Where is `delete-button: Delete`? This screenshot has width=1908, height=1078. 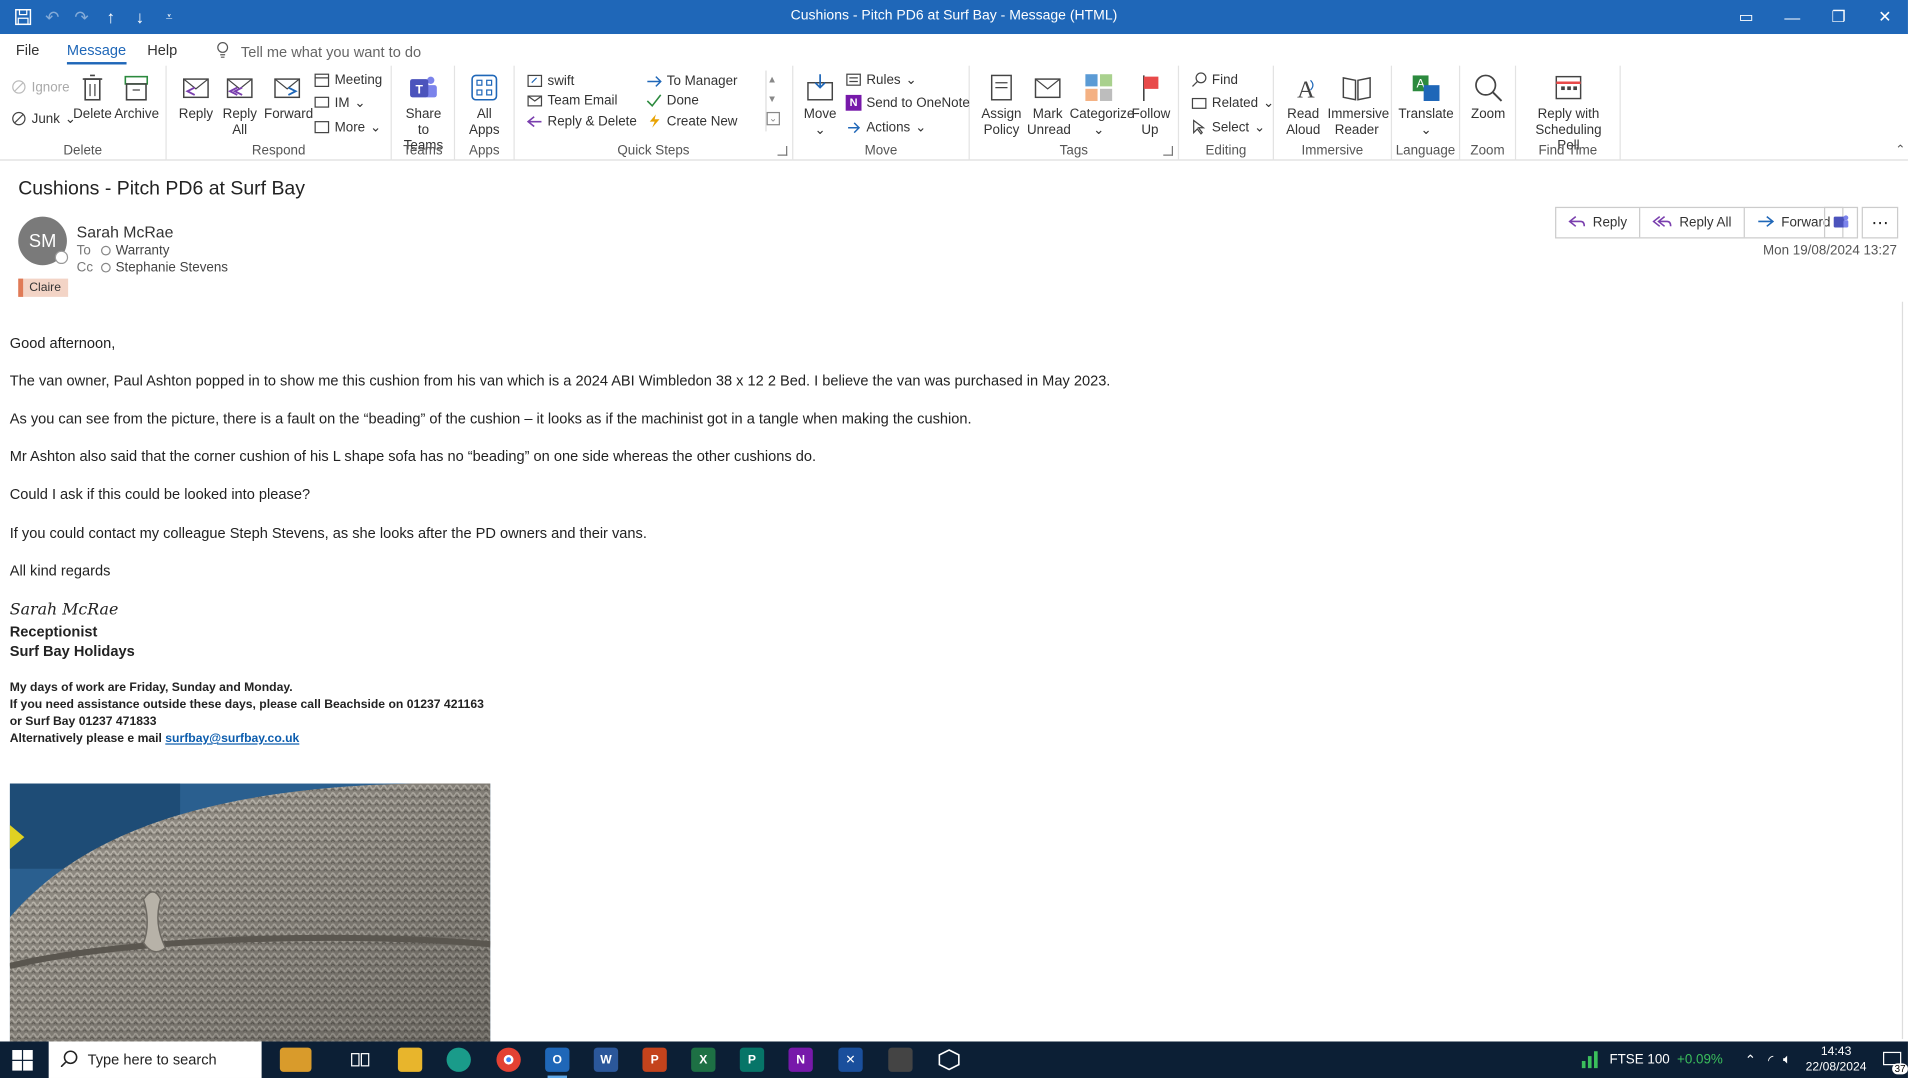
delete-button: Delete is located at coordinates (92, 97).